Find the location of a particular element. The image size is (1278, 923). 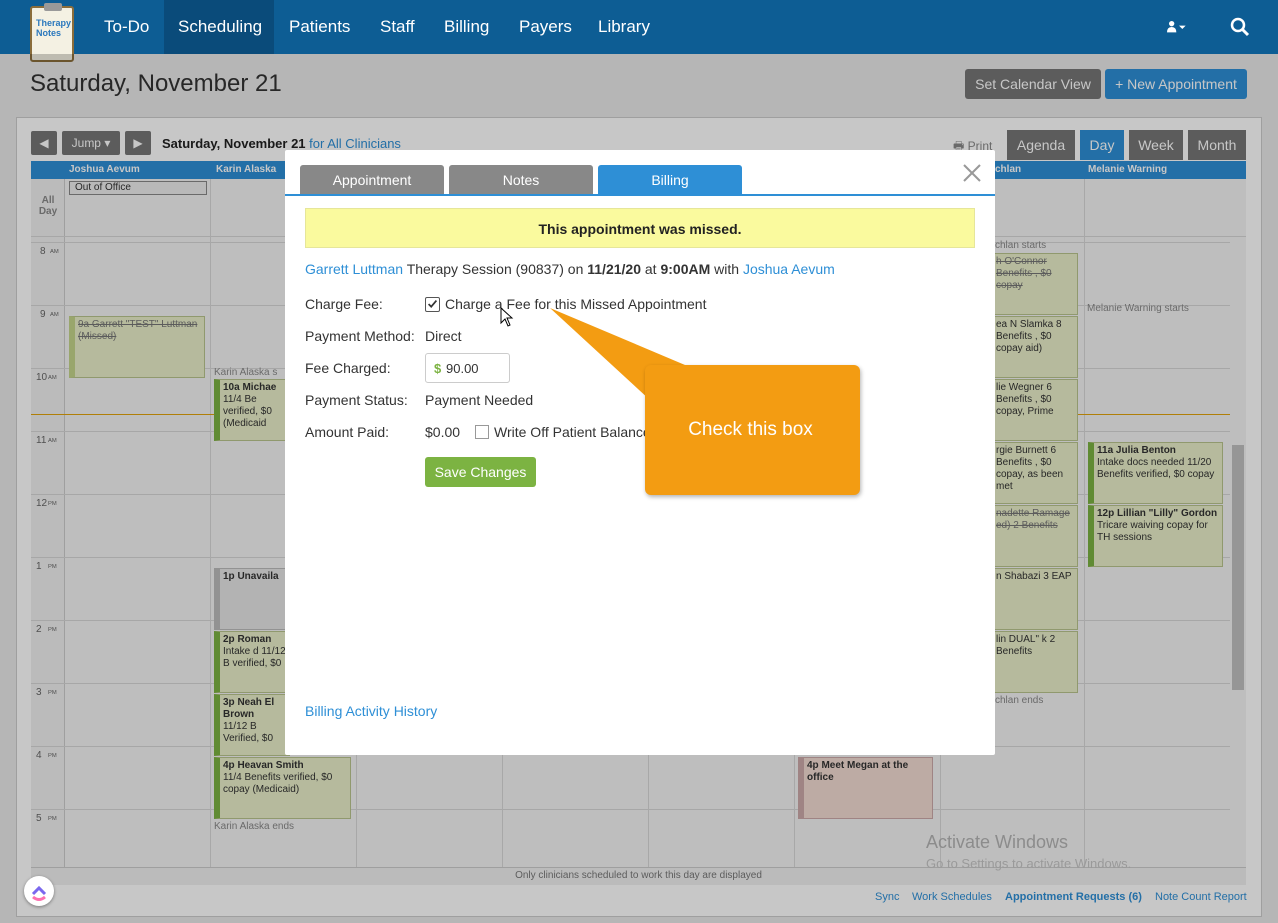

clinician-link: Joshua Aevum is located at coordinates (789, 269).